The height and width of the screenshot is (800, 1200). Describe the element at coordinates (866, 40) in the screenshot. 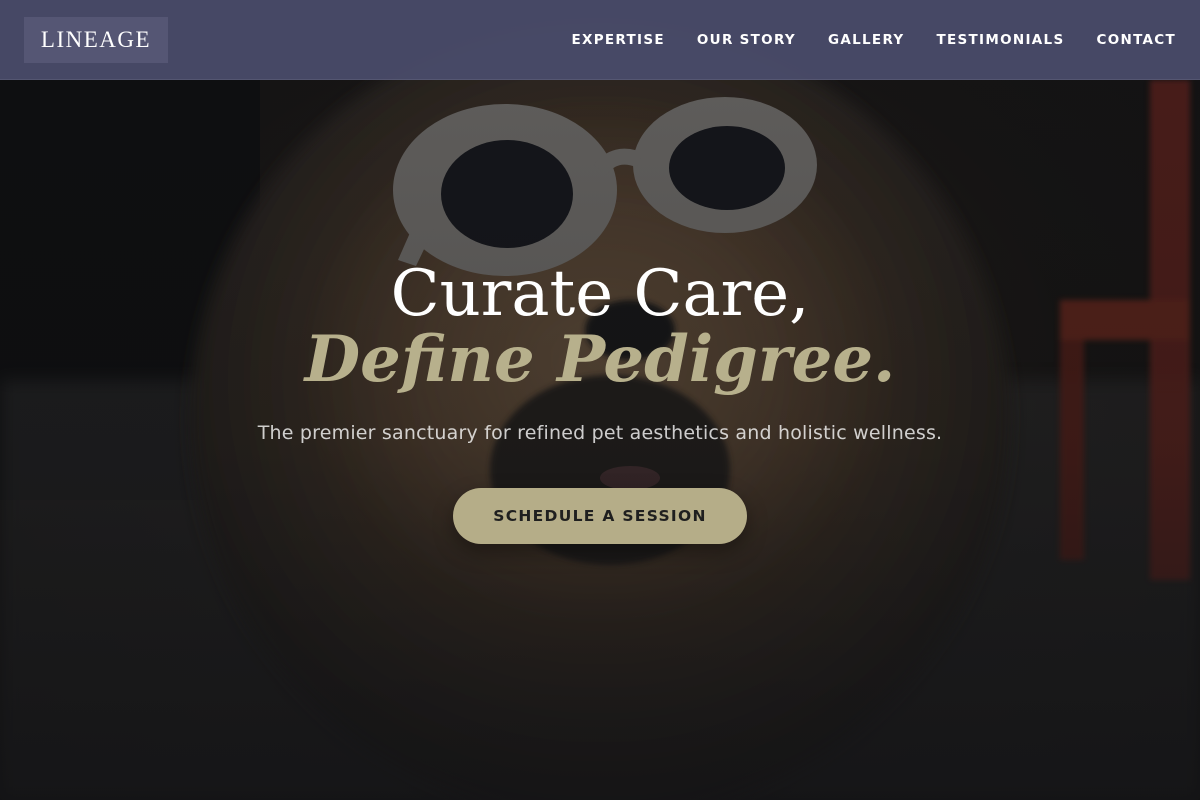

I see `nav-link-gallery: GALLERY` at that location.